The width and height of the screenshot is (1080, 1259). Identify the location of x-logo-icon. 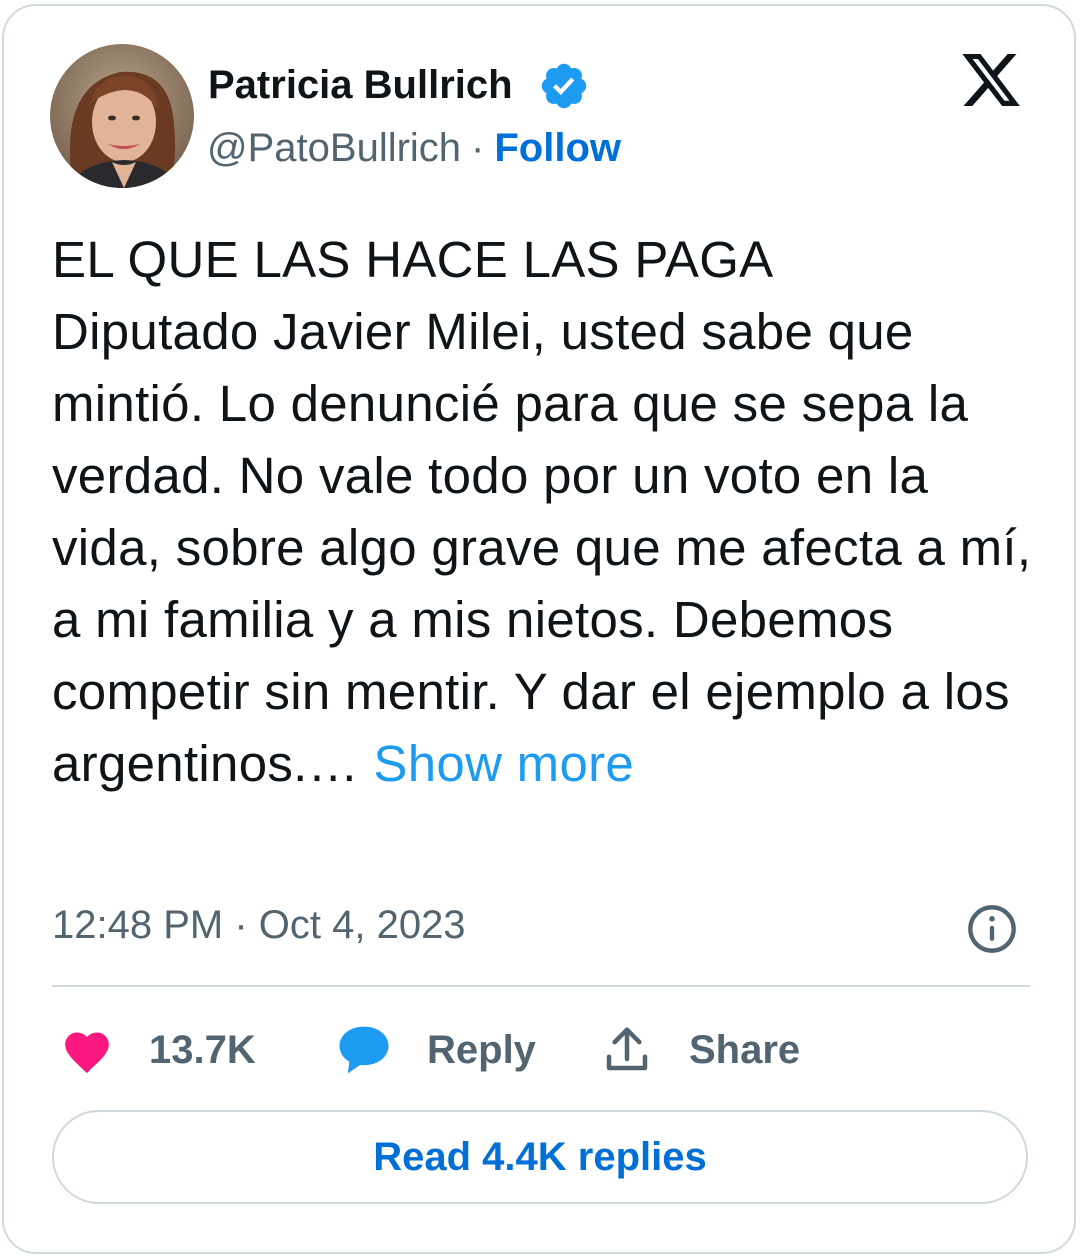
(991, 80).